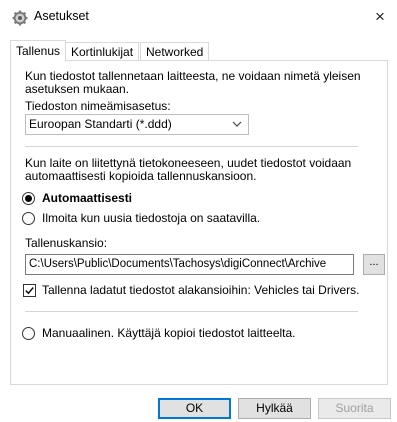 This screenshot has width=397, height=422. I want to click on tab-networked-devices: Networked Devices, so click(175, 59).